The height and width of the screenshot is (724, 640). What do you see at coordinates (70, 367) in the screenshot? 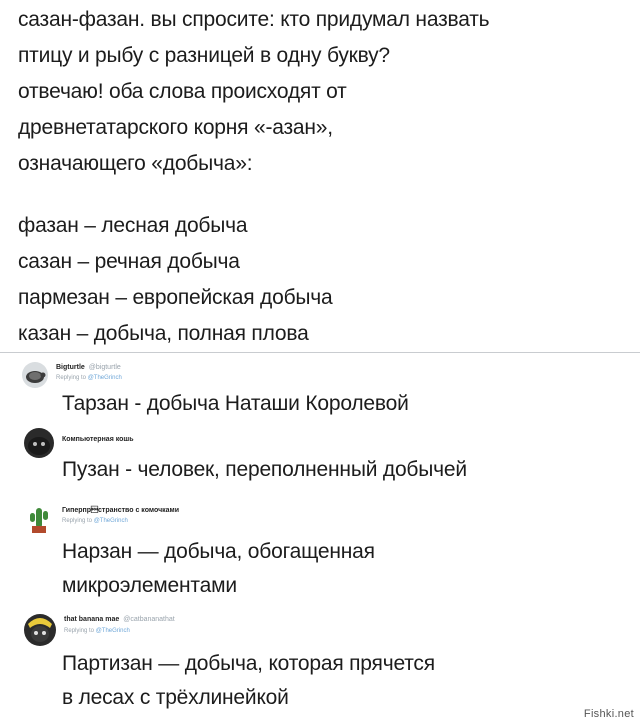
I see `author-name: Bigturtle` at bounding box center [70, 367].